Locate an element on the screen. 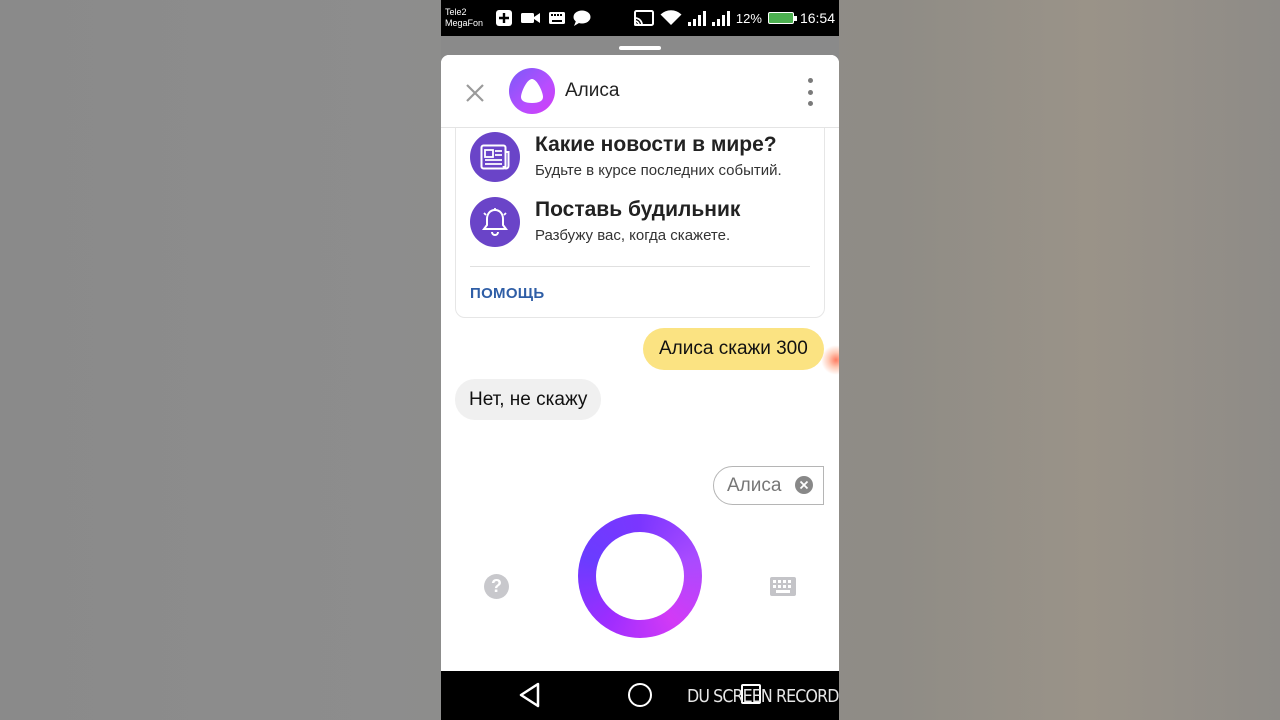 This screenshot has width=1280, height=720. clock: 16:54 is located at coordinates (817, 18).